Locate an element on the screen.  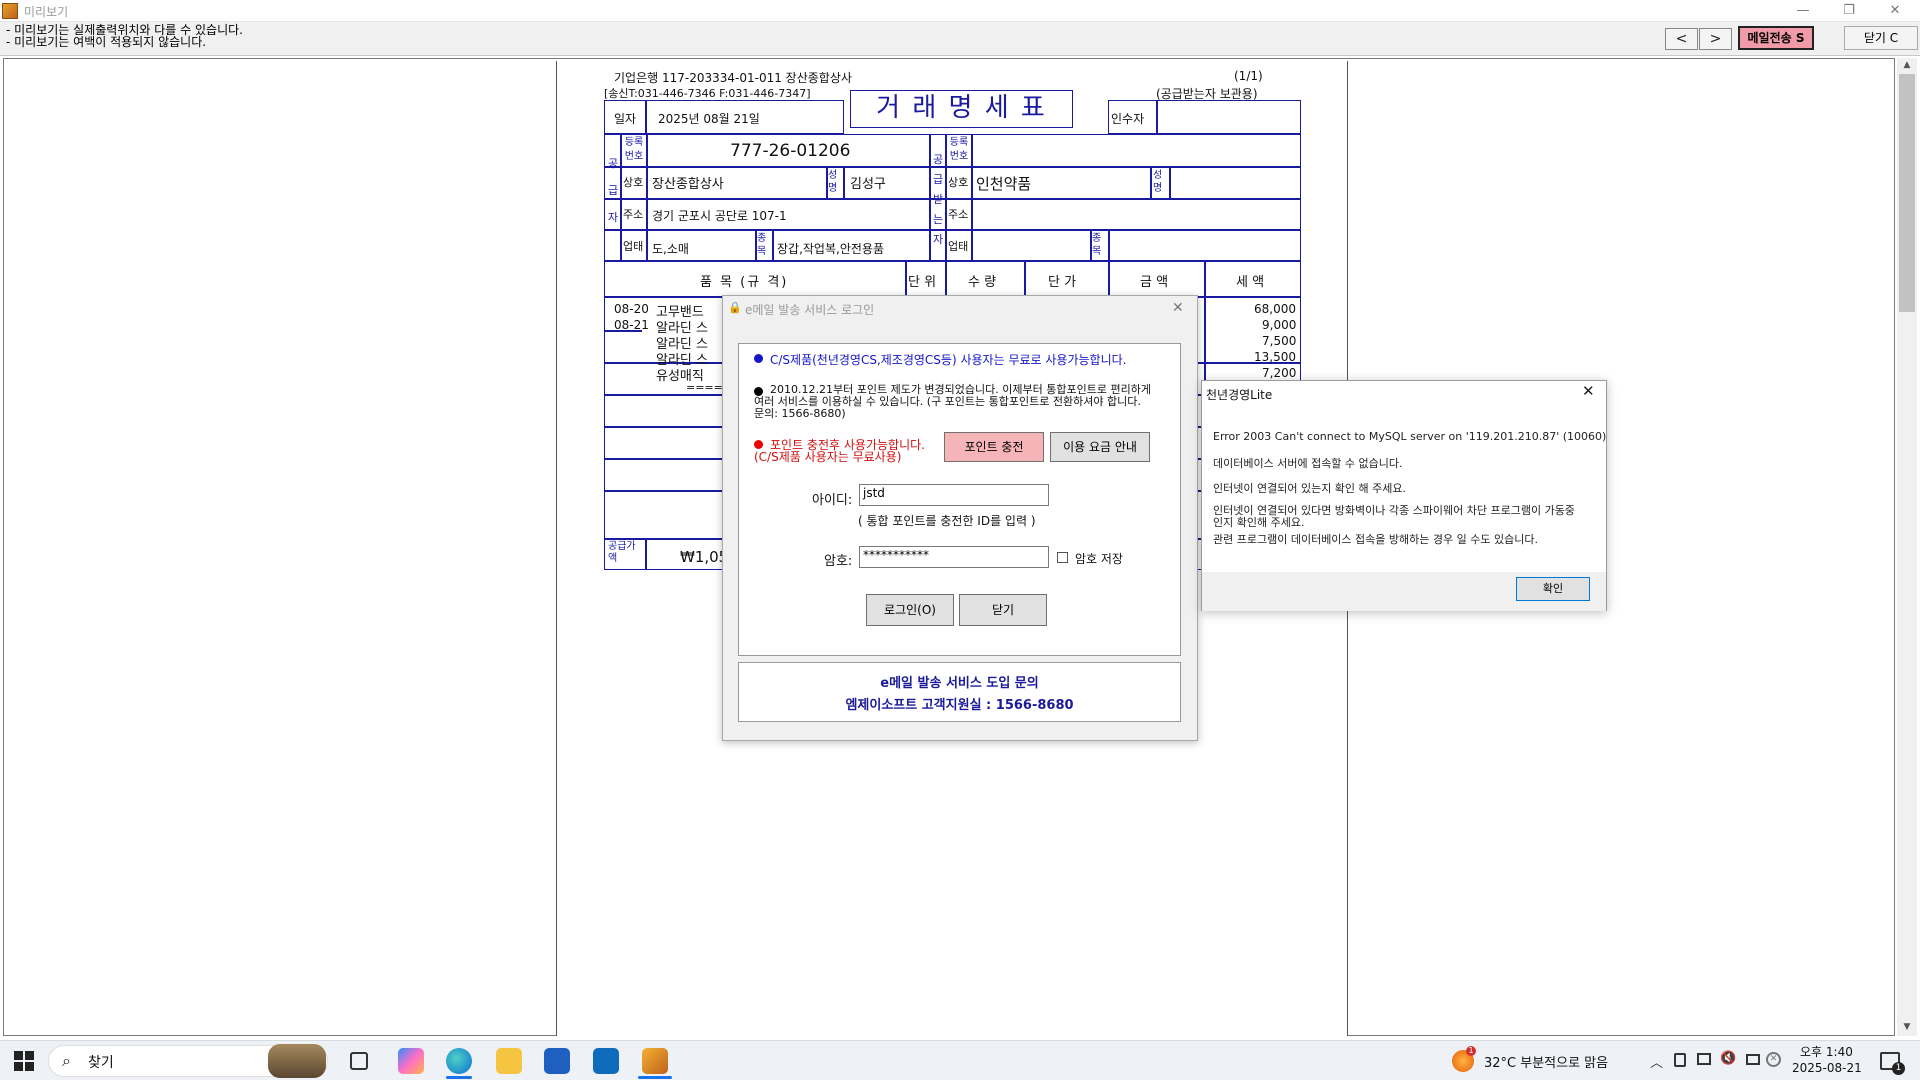
close-window-button: ✕ is located at coordinates (1895, 11).